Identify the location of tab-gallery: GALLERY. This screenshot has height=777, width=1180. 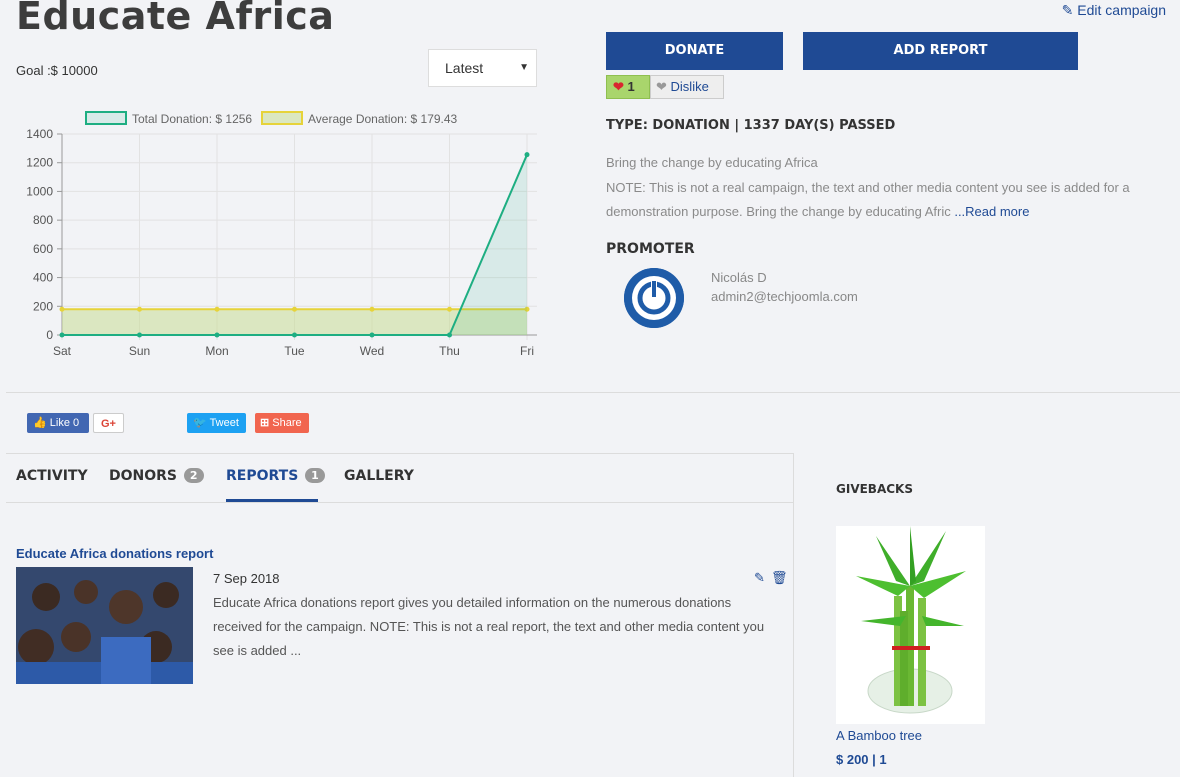
(379, 476).